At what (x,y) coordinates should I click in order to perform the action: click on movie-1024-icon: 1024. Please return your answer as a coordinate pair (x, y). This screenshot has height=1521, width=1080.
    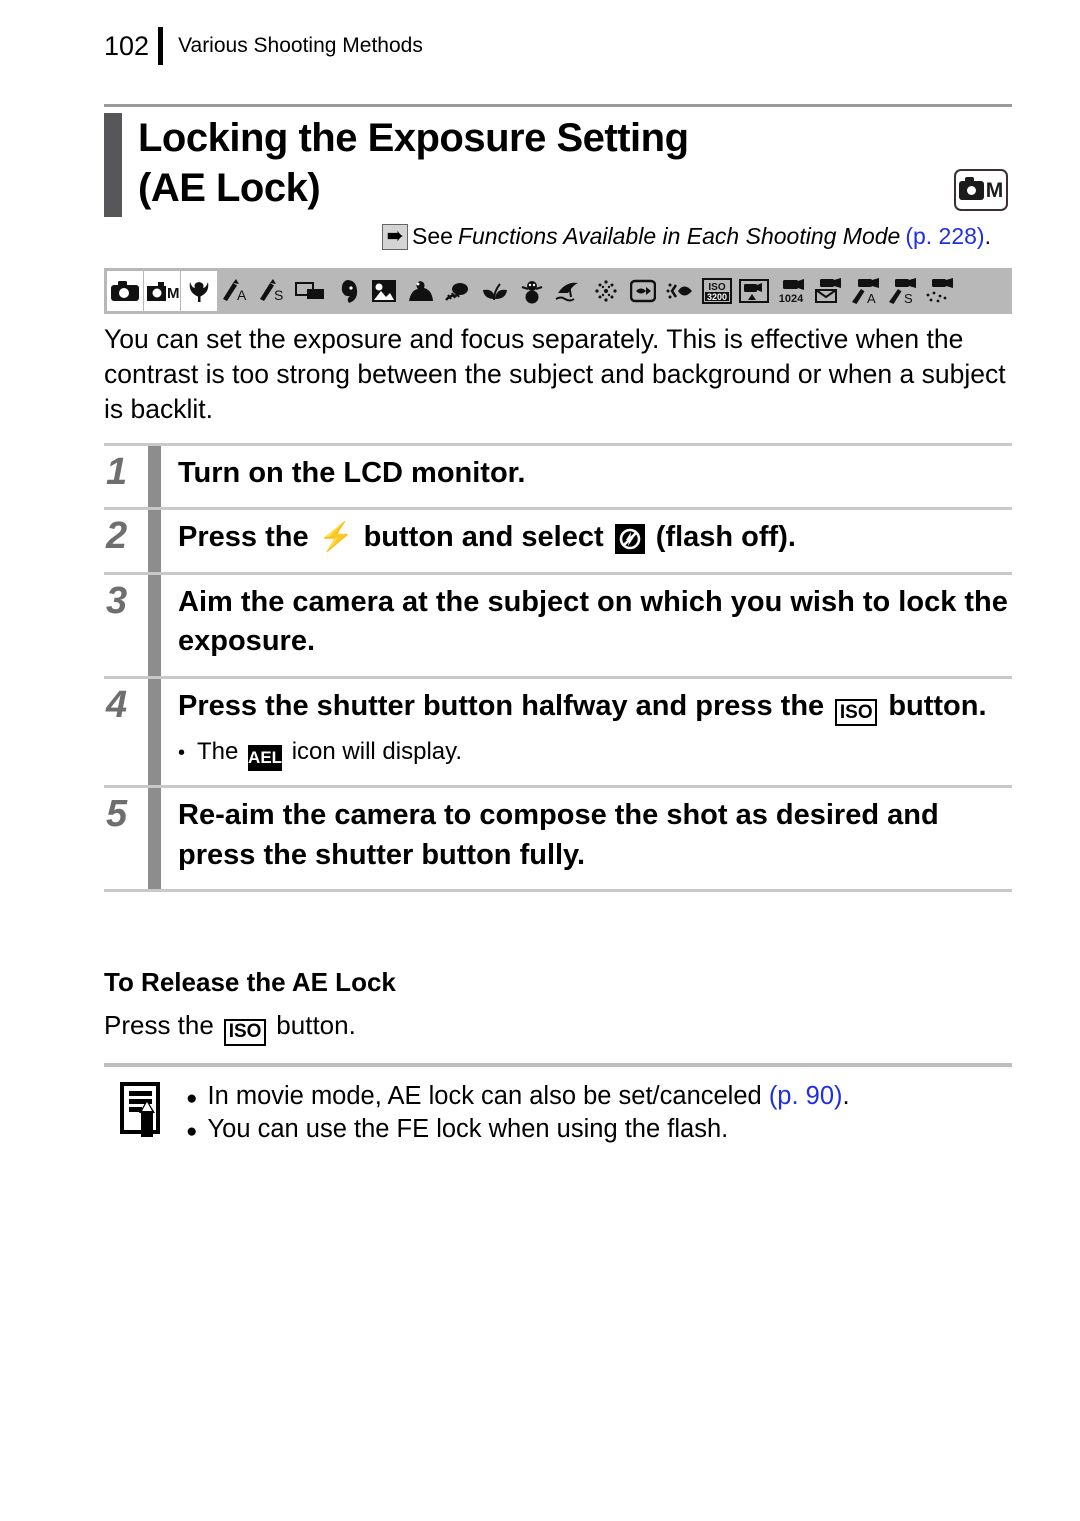
    Looking at the image, I should click on (791, 291).